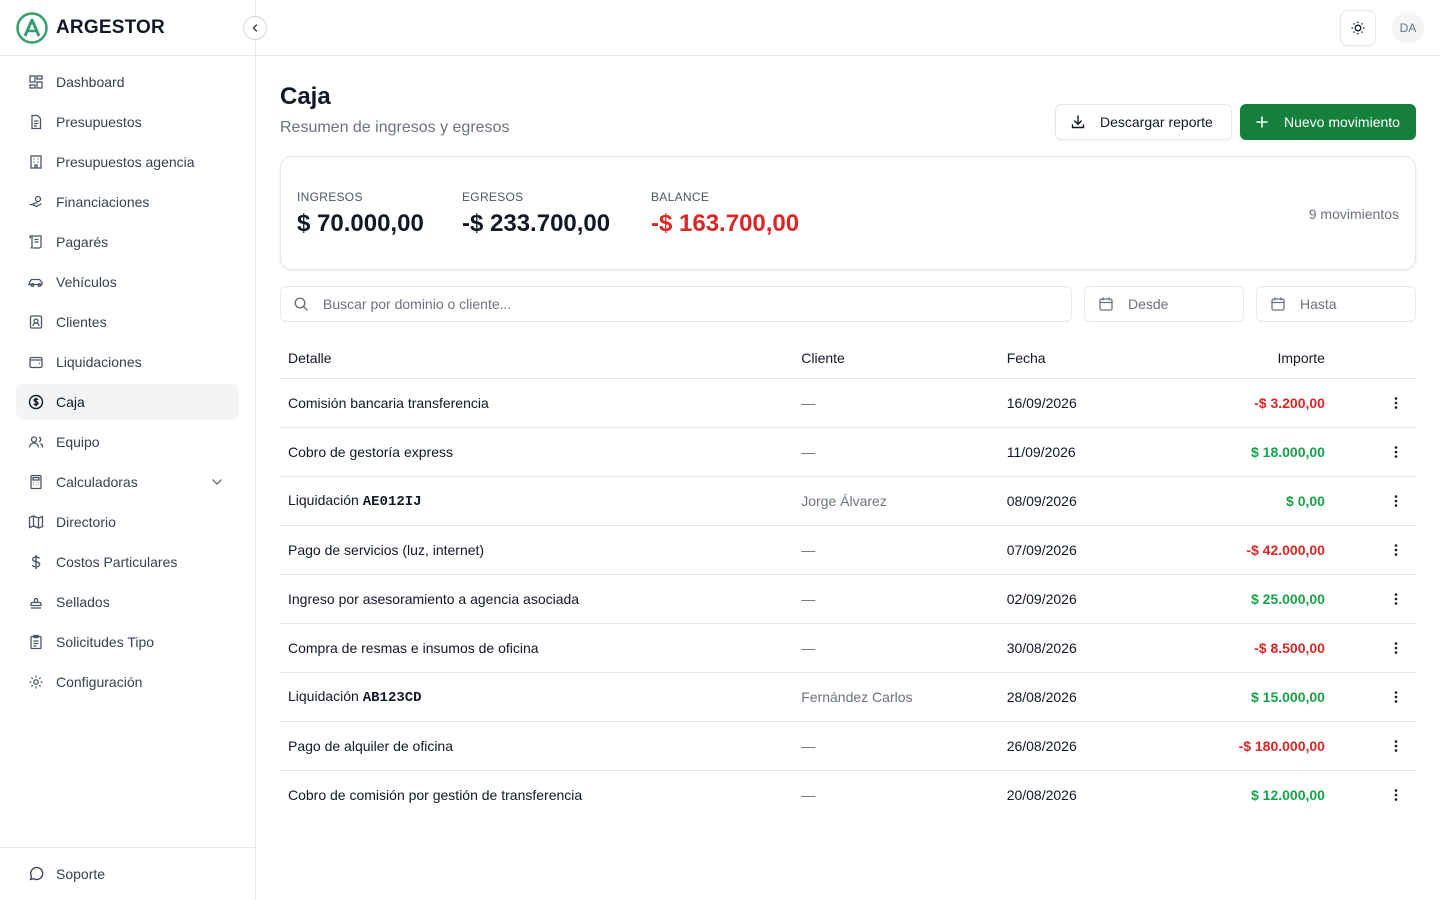 This screenshot has width=1440, height=900. Describe the element at coordinates (36, 122) in the screenshot. I see `file-text-icon` at that location.